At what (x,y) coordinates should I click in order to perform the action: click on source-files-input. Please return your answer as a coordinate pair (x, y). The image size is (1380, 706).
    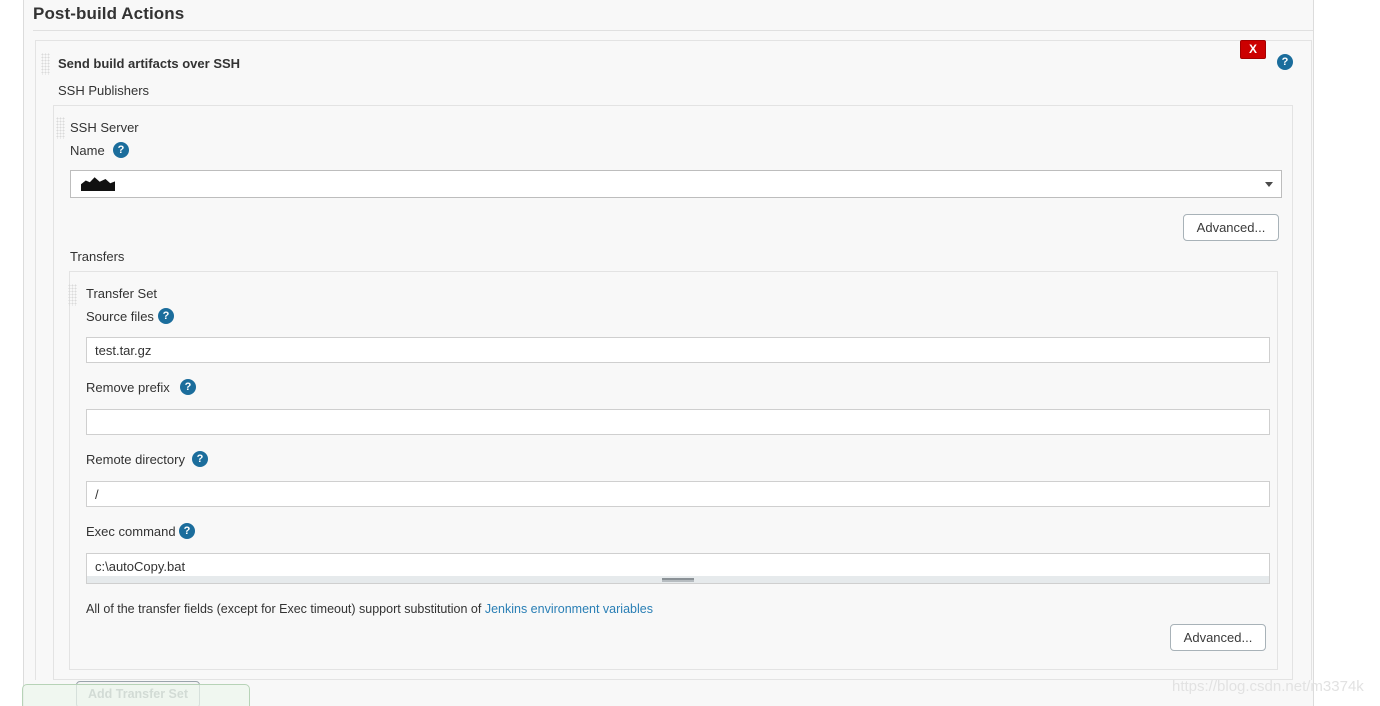
    Looking at the image, I should click on (678, 350).